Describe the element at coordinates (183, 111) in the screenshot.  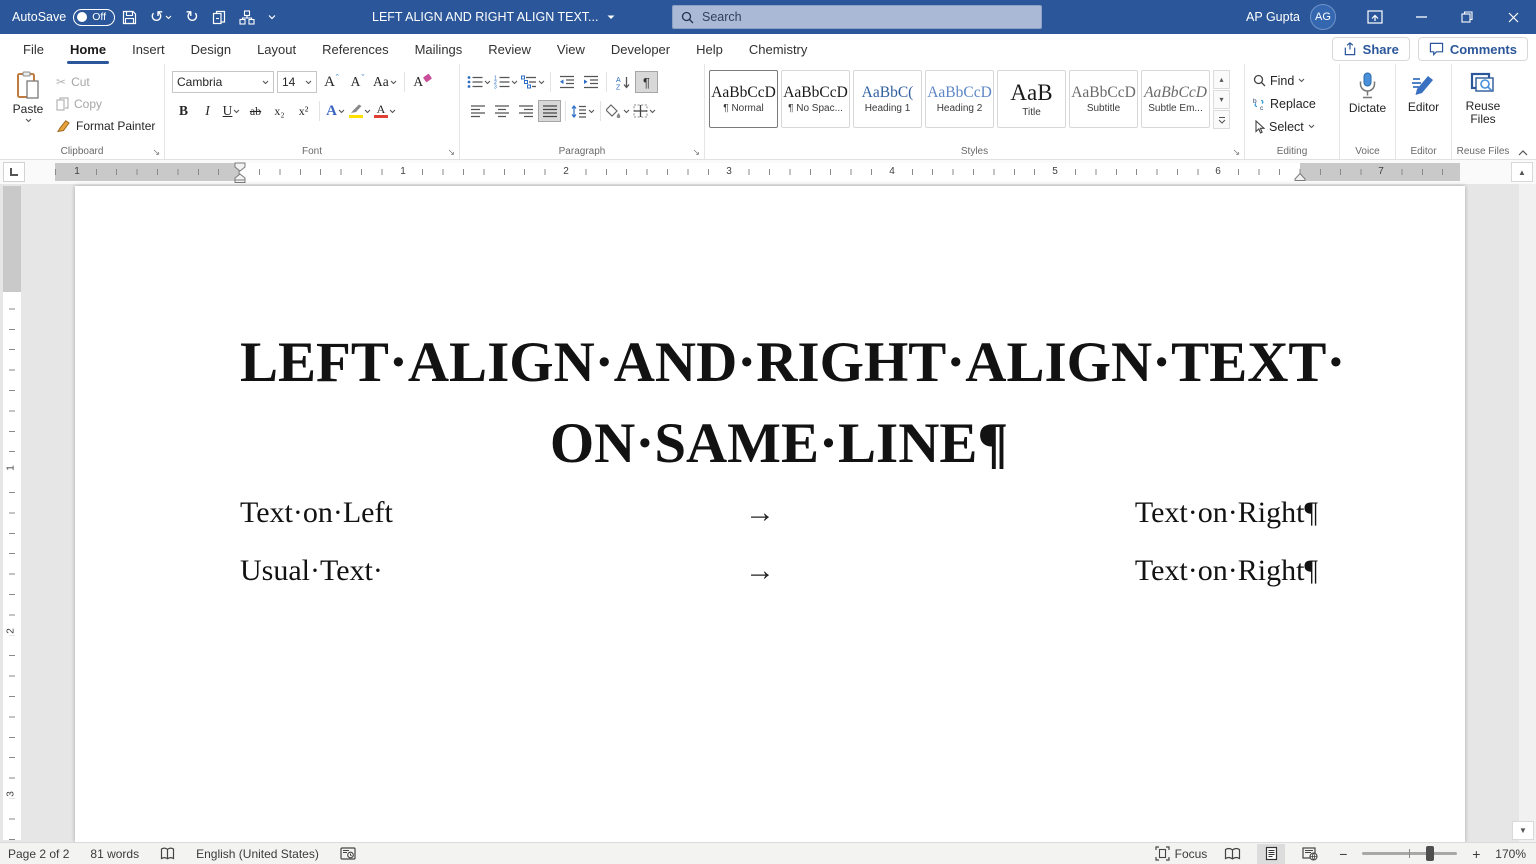
I see `bold-button: B` at that location.